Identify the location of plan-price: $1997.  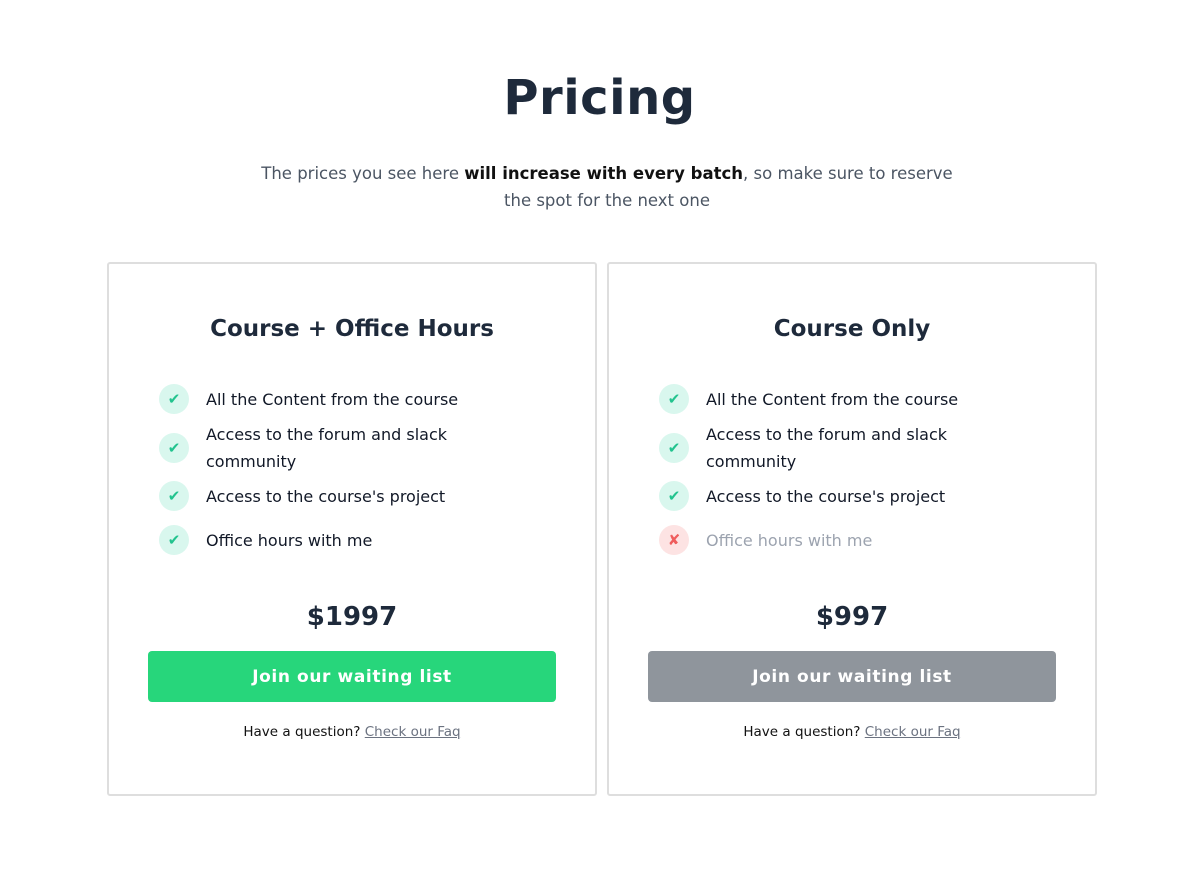
(352, 617).